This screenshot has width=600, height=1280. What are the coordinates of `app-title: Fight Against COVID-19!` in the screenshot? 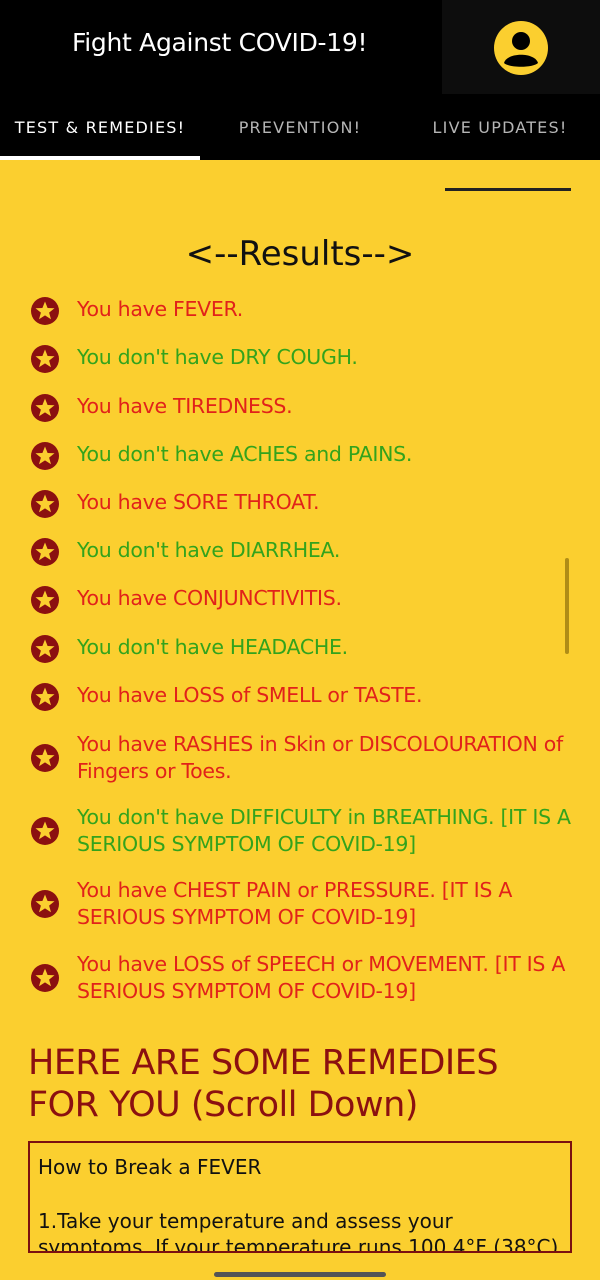 It's located at (220, 42).